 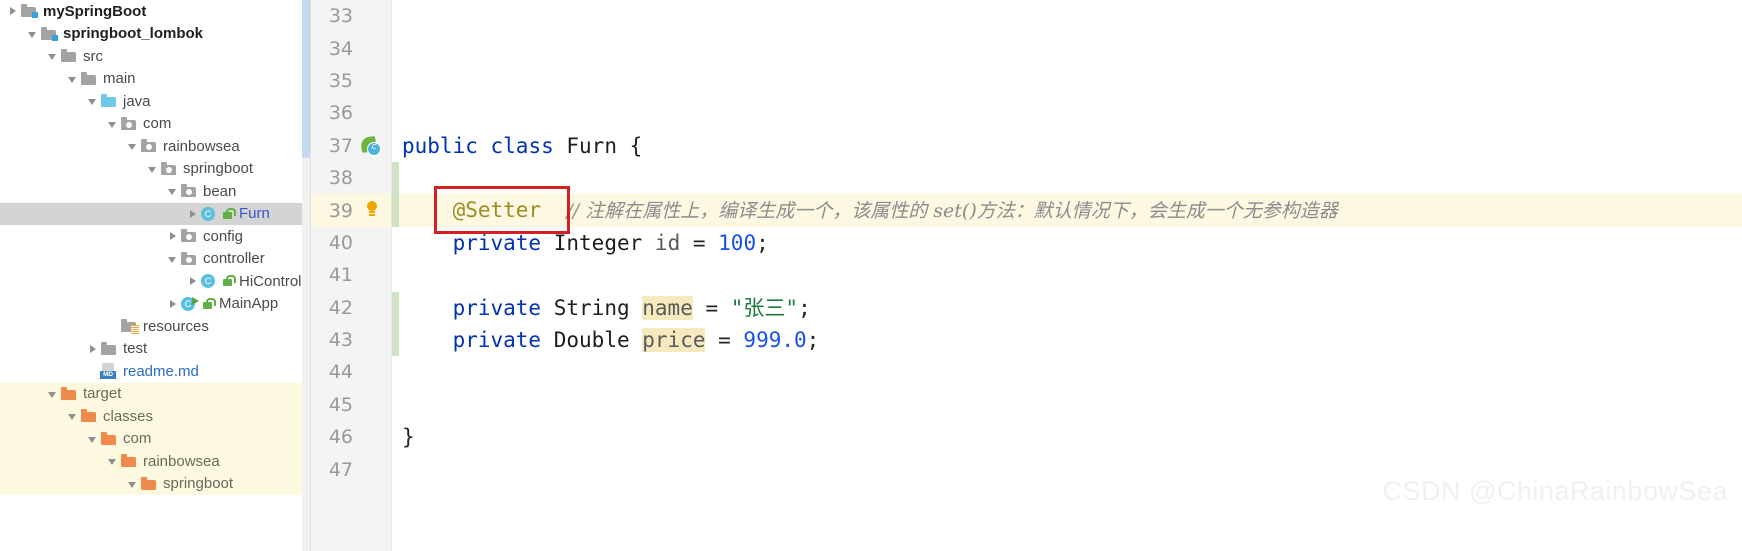 What do you see at coordinates (151, 236) in the screenshot?
I see `tree-item-config: config` at bounding box center [151, 236].